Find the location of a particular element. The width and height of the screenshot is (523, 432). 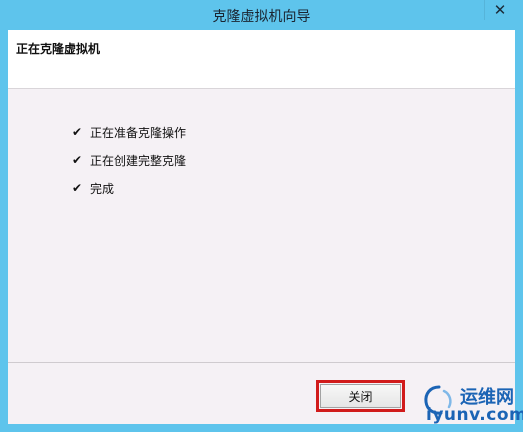

annotation-highlight-box is located at coordinates (360, 396).